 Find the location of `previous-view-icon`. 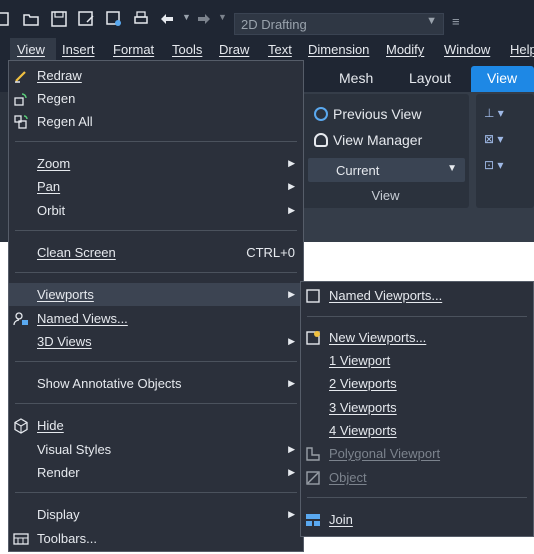

previous-view-icon is located at coordinates (321, 114).